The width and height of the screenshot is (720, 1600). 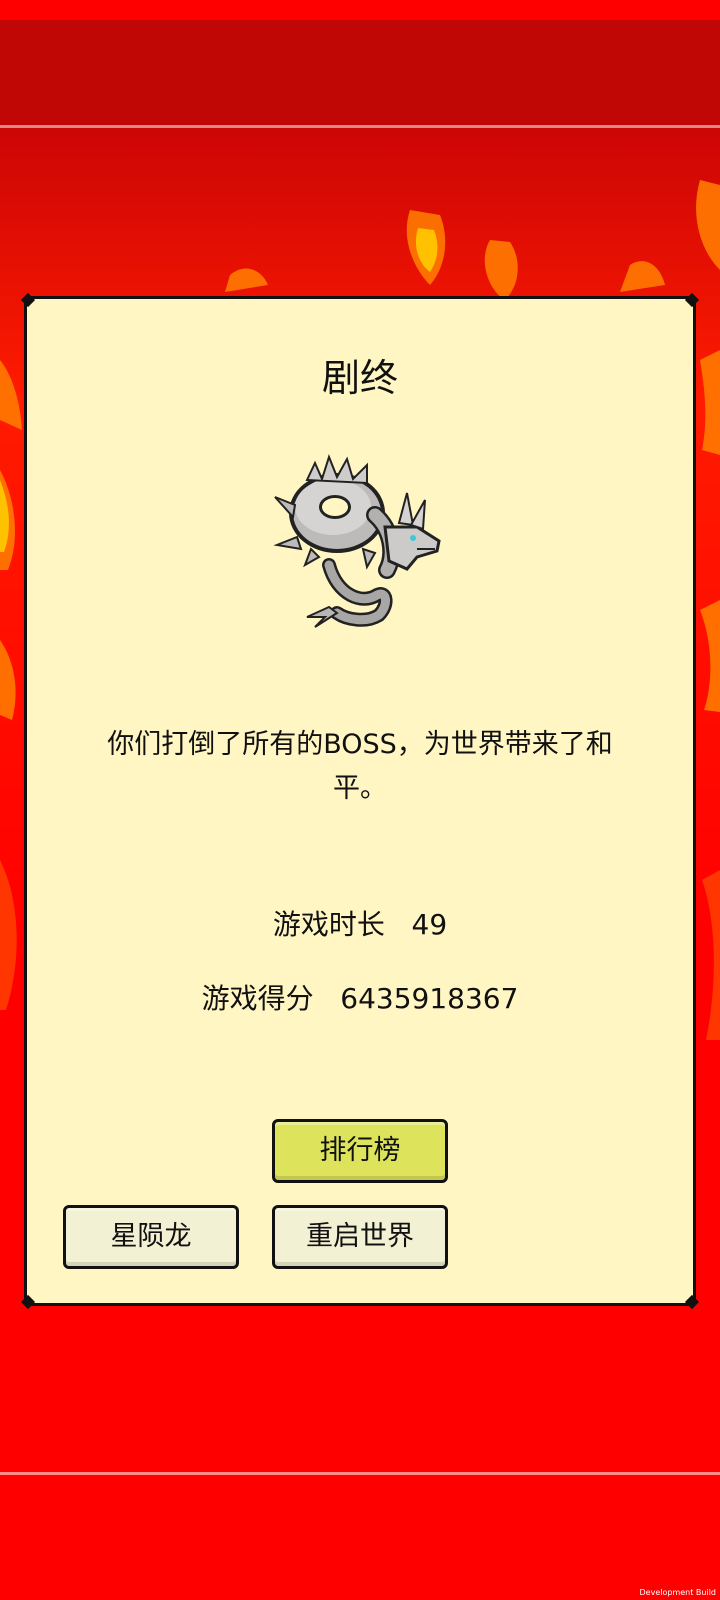 What do you see at coordinates (328, 924) in the screenshot?
I see `play-time-label: 游戏时长` at bounding box center [328, 924].